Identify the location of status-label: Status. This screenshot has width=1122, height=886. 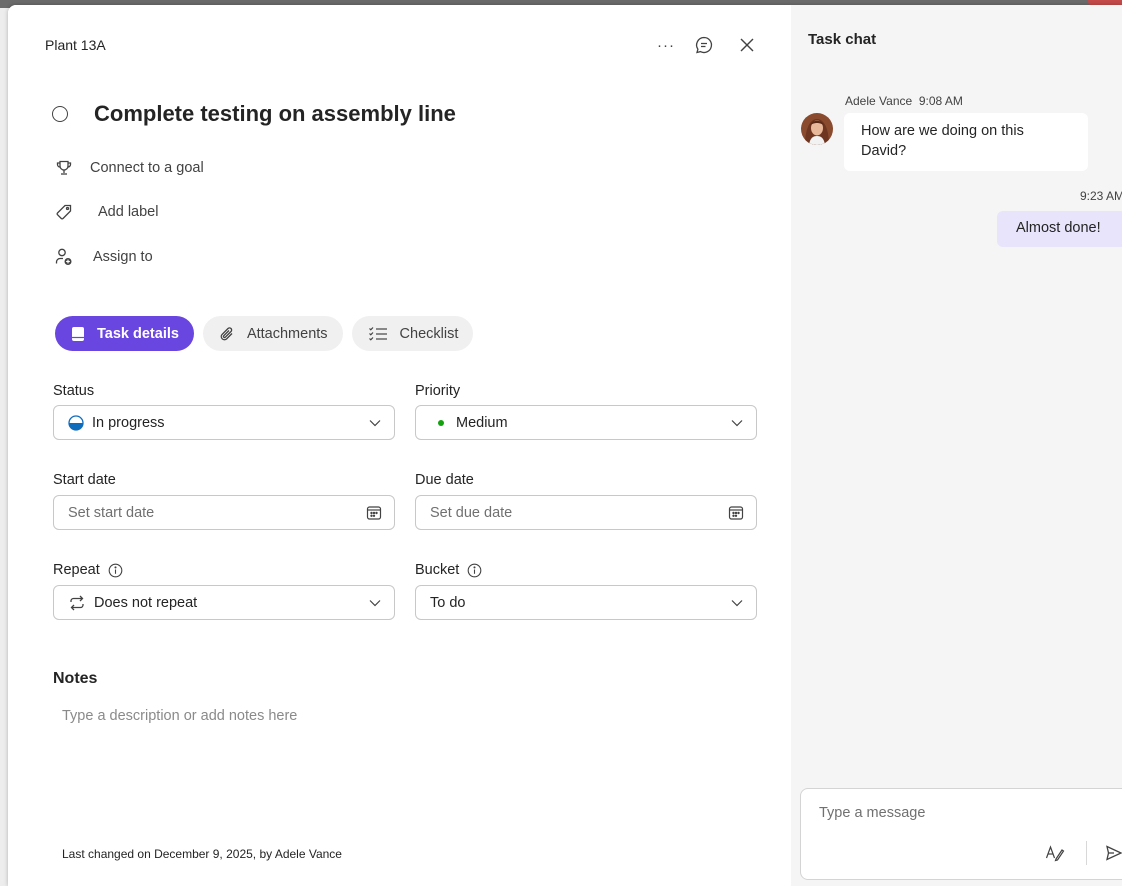
(73, 391).